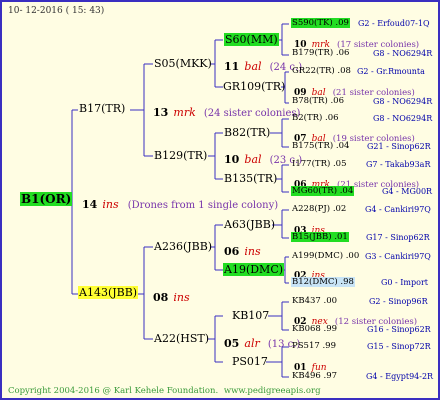 This screenshot has width=440, height=400. What do you see at coordinates (318, 101) in the screenshot?
I see `anc-b78: B78(TR) .06` at bounding box center [318, 101].